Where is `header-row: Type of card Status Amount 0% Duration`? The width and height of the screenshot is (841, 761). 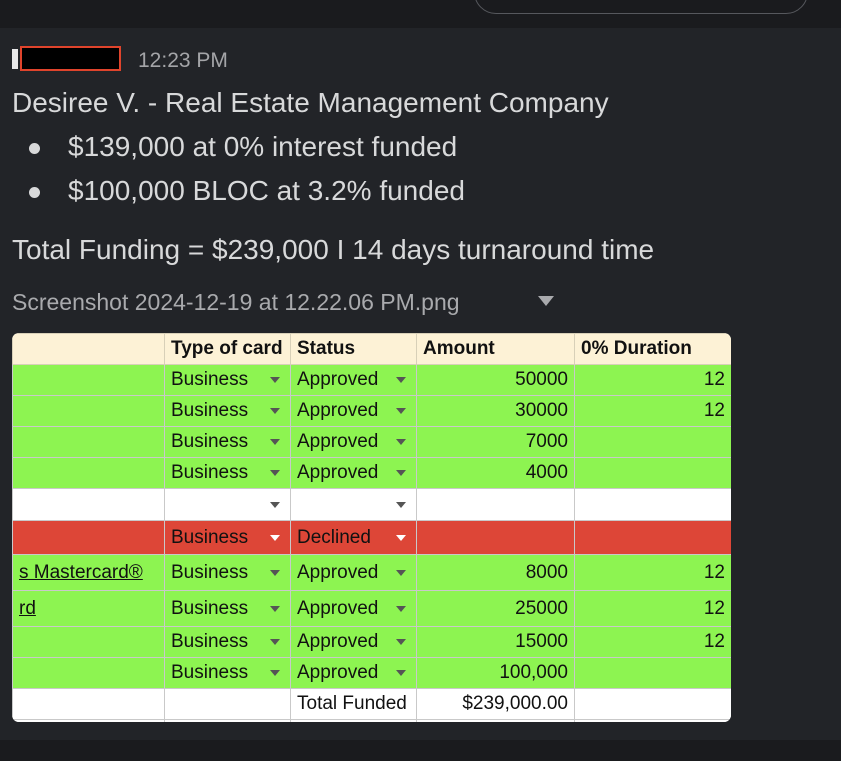 header-row: Type of card Status Amount 0% Duration is located at coordinates (371, 349).